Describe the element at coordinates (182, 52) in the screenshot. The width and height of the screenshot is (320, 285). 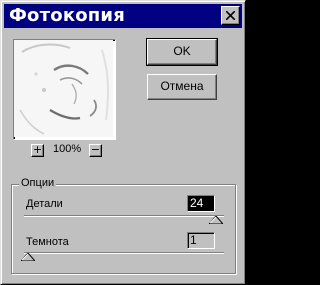
I see `ok-button: OK` at that location.